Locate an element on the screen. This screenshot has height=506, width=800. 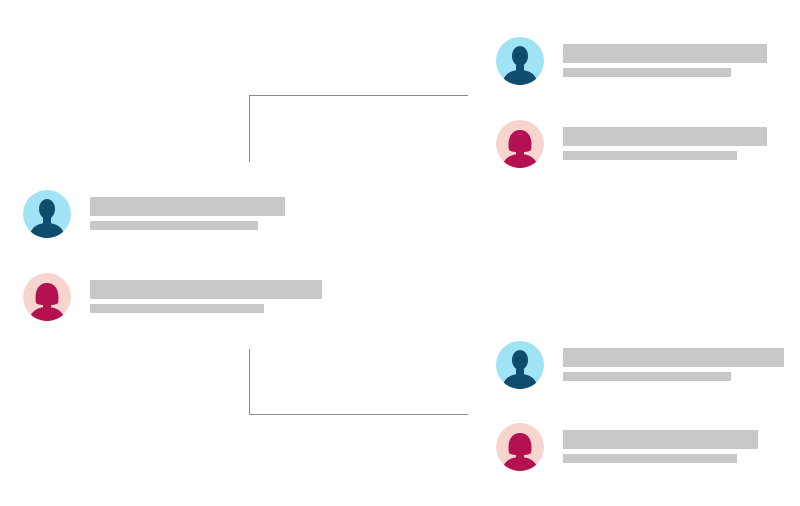
person-card-root-mother is located at coordinates (178, 297).